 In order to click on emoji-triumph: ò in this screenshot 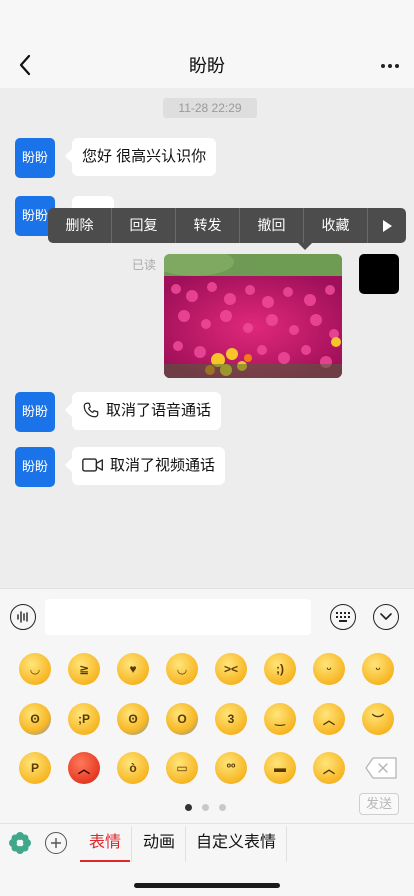, I will do `click(133, 768)`.